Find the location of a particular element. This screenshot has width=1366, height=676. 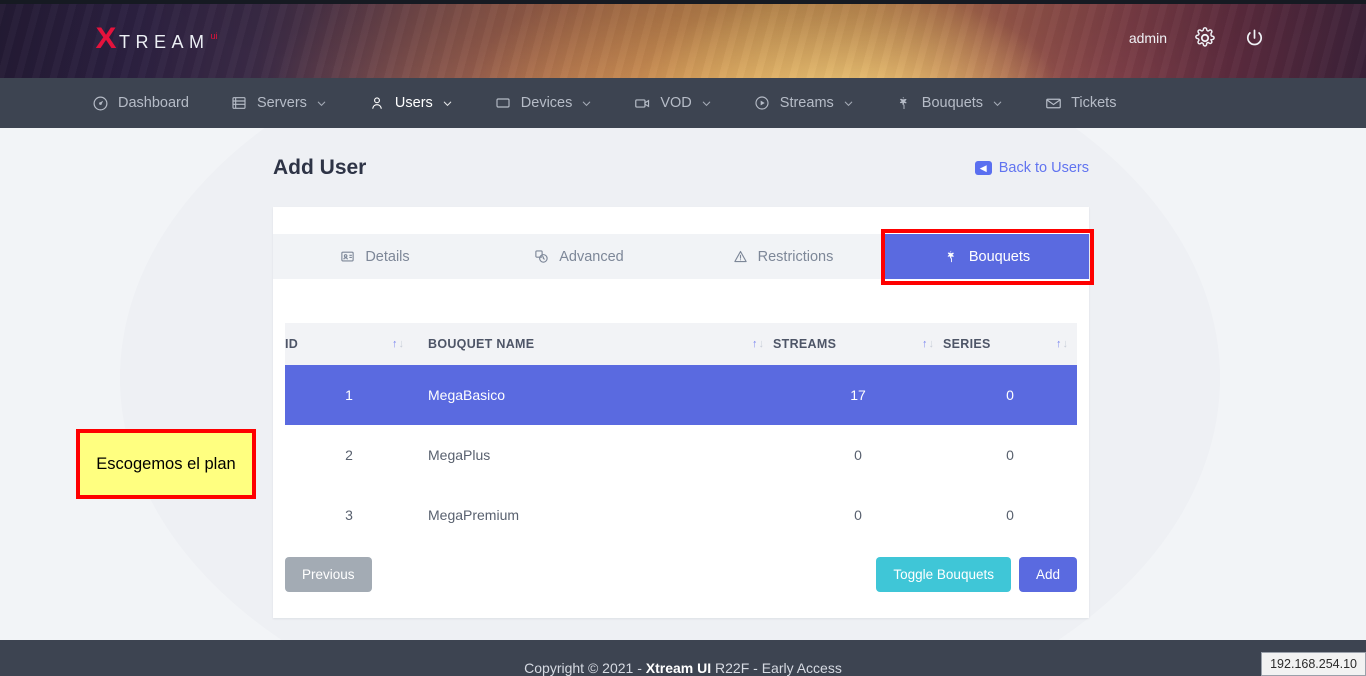

power-icon is located at coordinates (1254, 38).